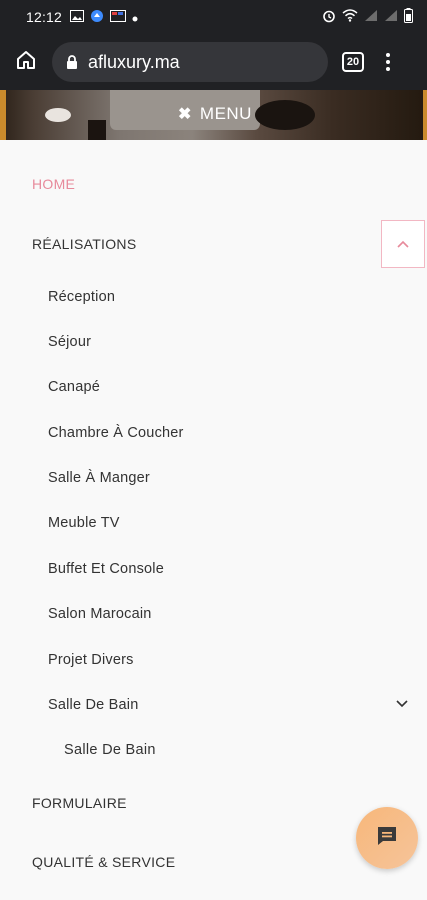  What do you see at coordinates (93, 705) in the screenshot?
I see `nav-subitem-salle-de-bain: Salle De Bain` at bounding box center [93, 705].